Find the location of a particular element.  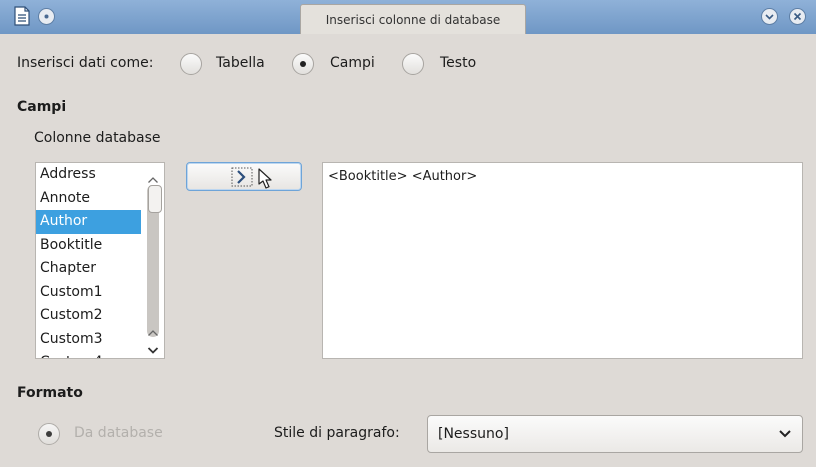

list-item: Custom1 is located at coordinates (88, 293).